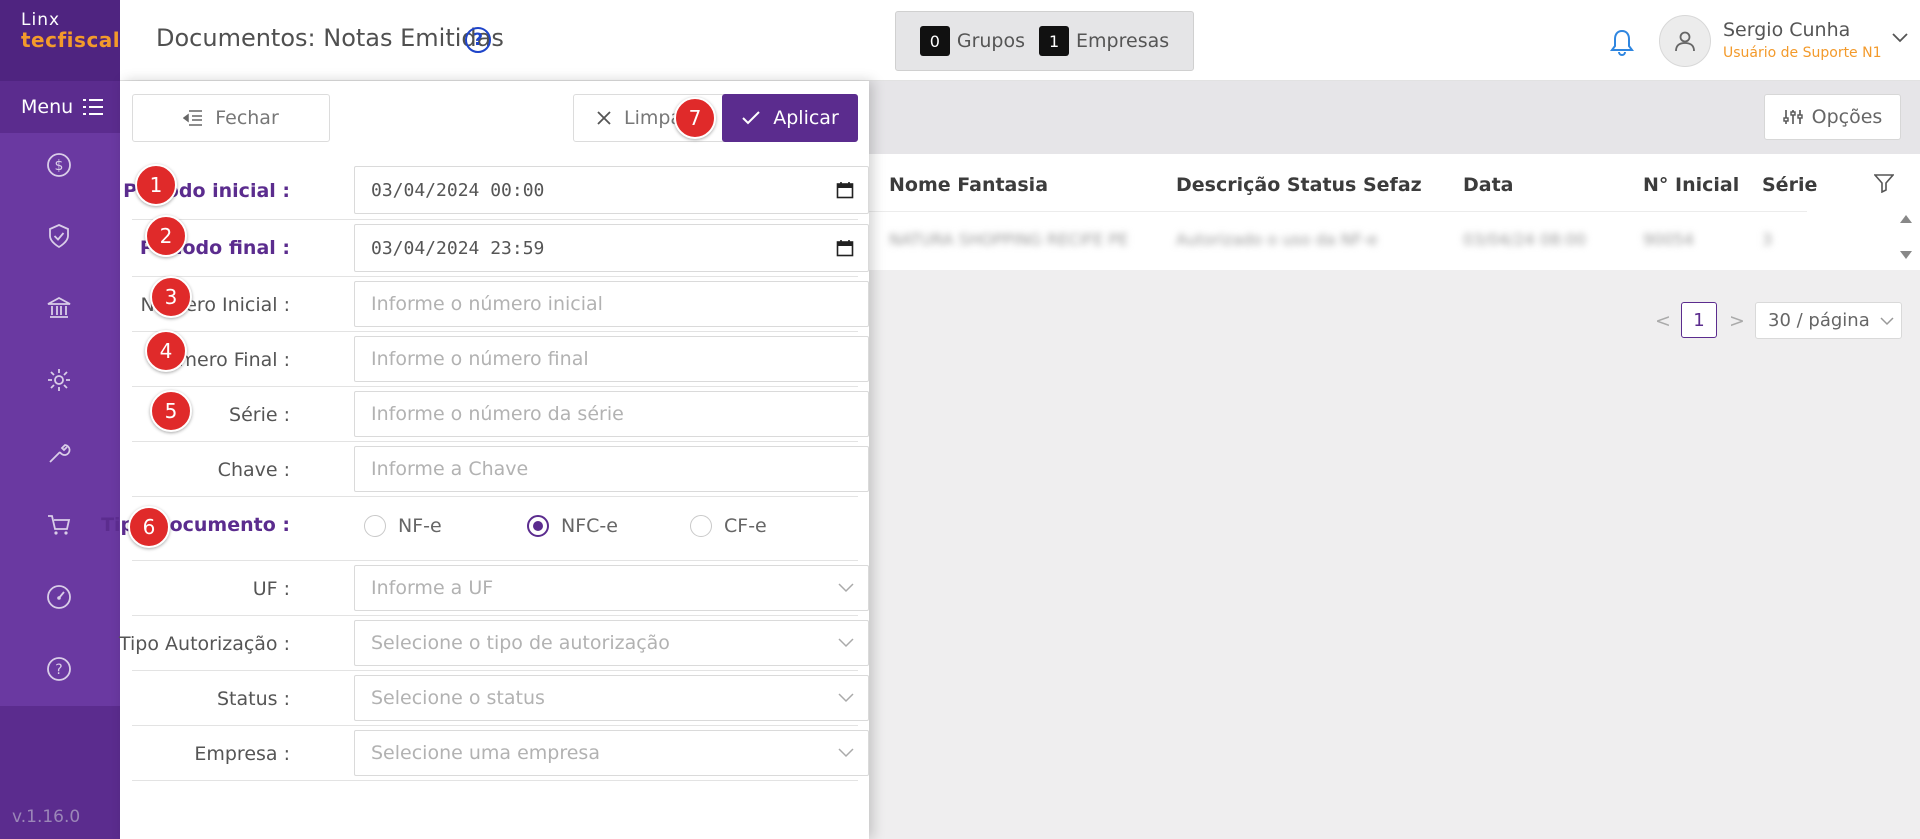  Describe the element at coordinates (375, 526) in the screenshot. I see `radio-nfe-circle` at that location.